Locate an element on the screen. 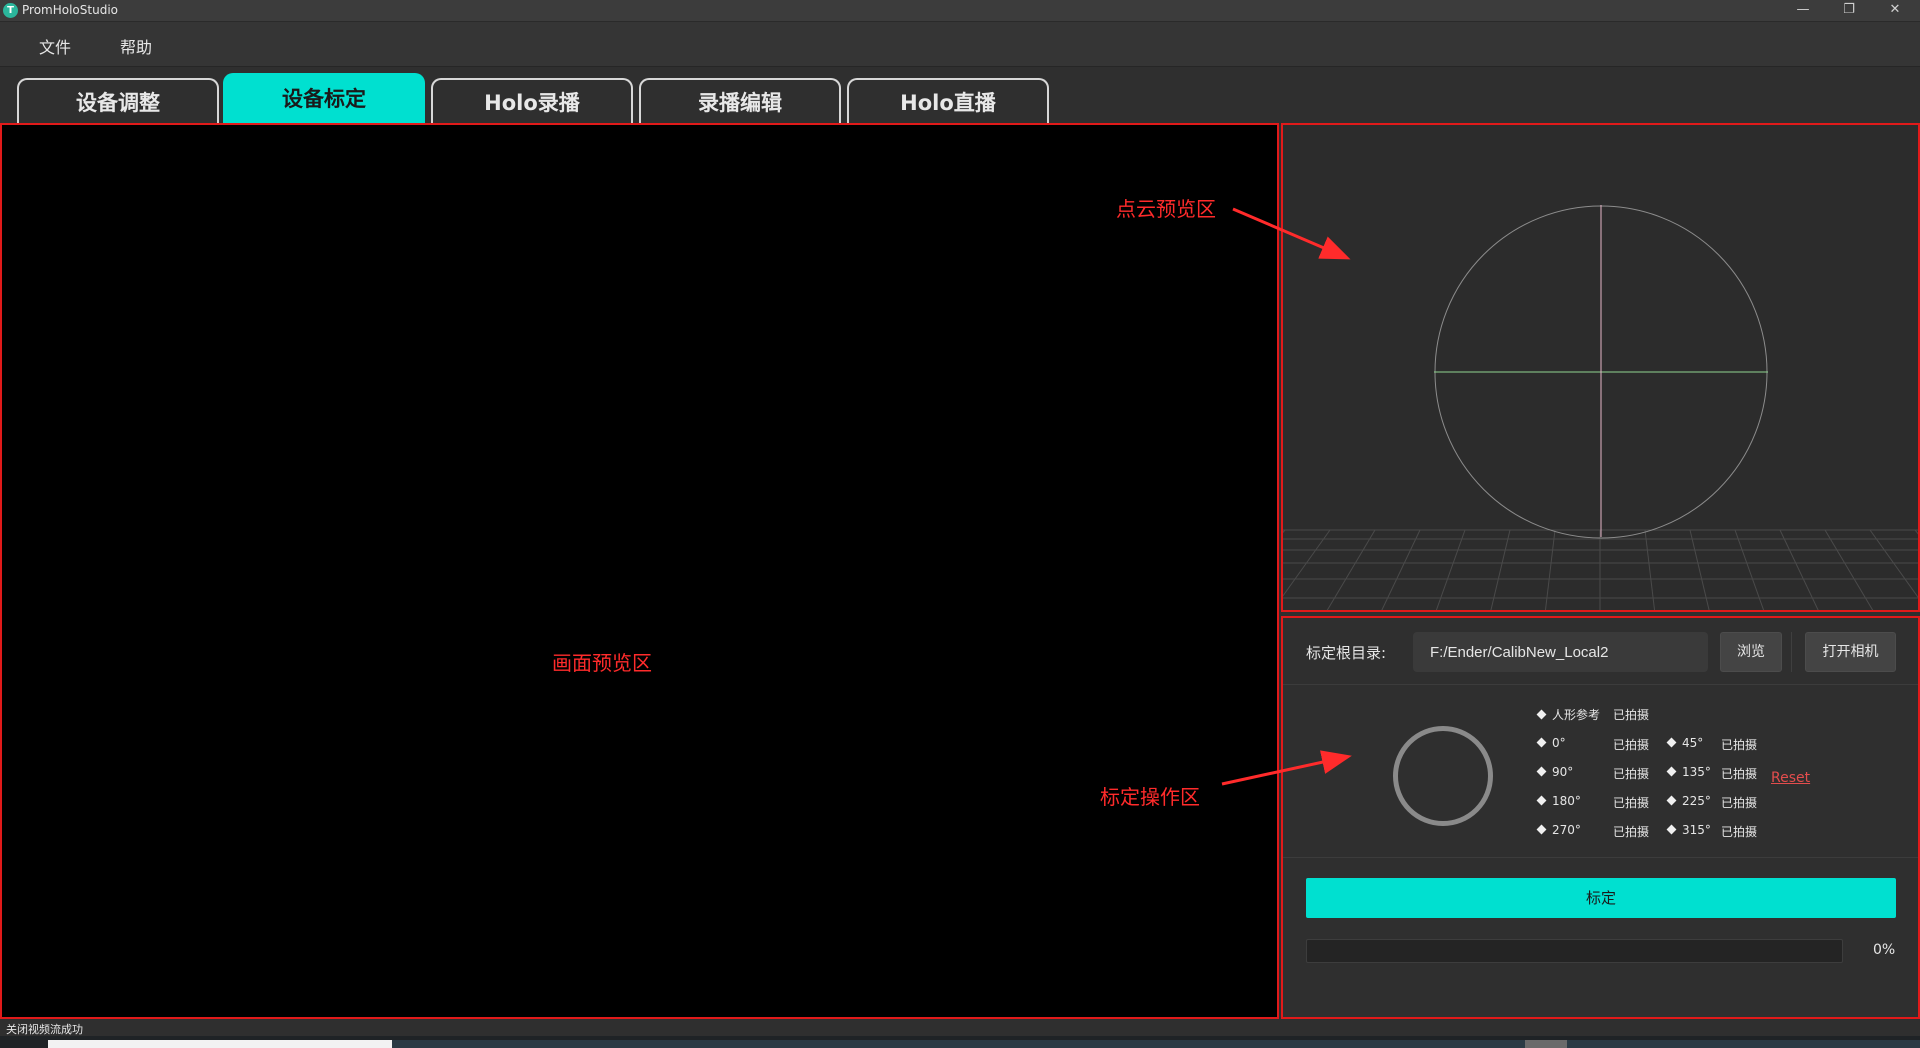 The width and height of the screenshot is (1920, 1048). pointcloud-annotation: 点云预览区 is located at coordinates (1166, 209).